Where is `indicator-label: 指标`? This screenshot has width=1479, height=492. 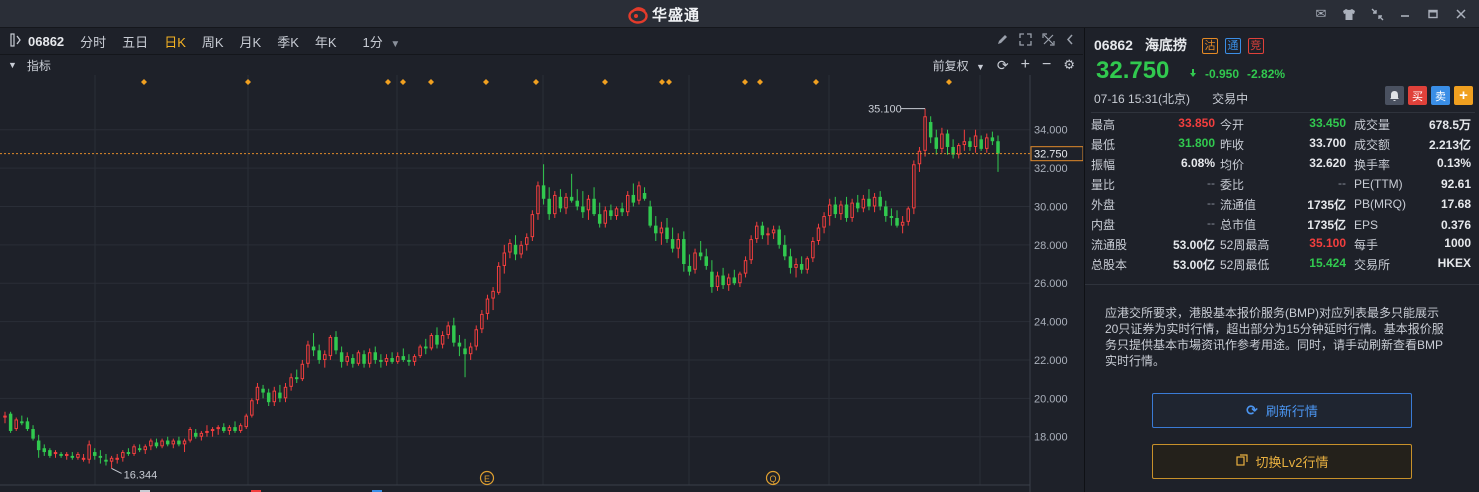 indicator-label: 指标 is located at coordinates (39, 65).